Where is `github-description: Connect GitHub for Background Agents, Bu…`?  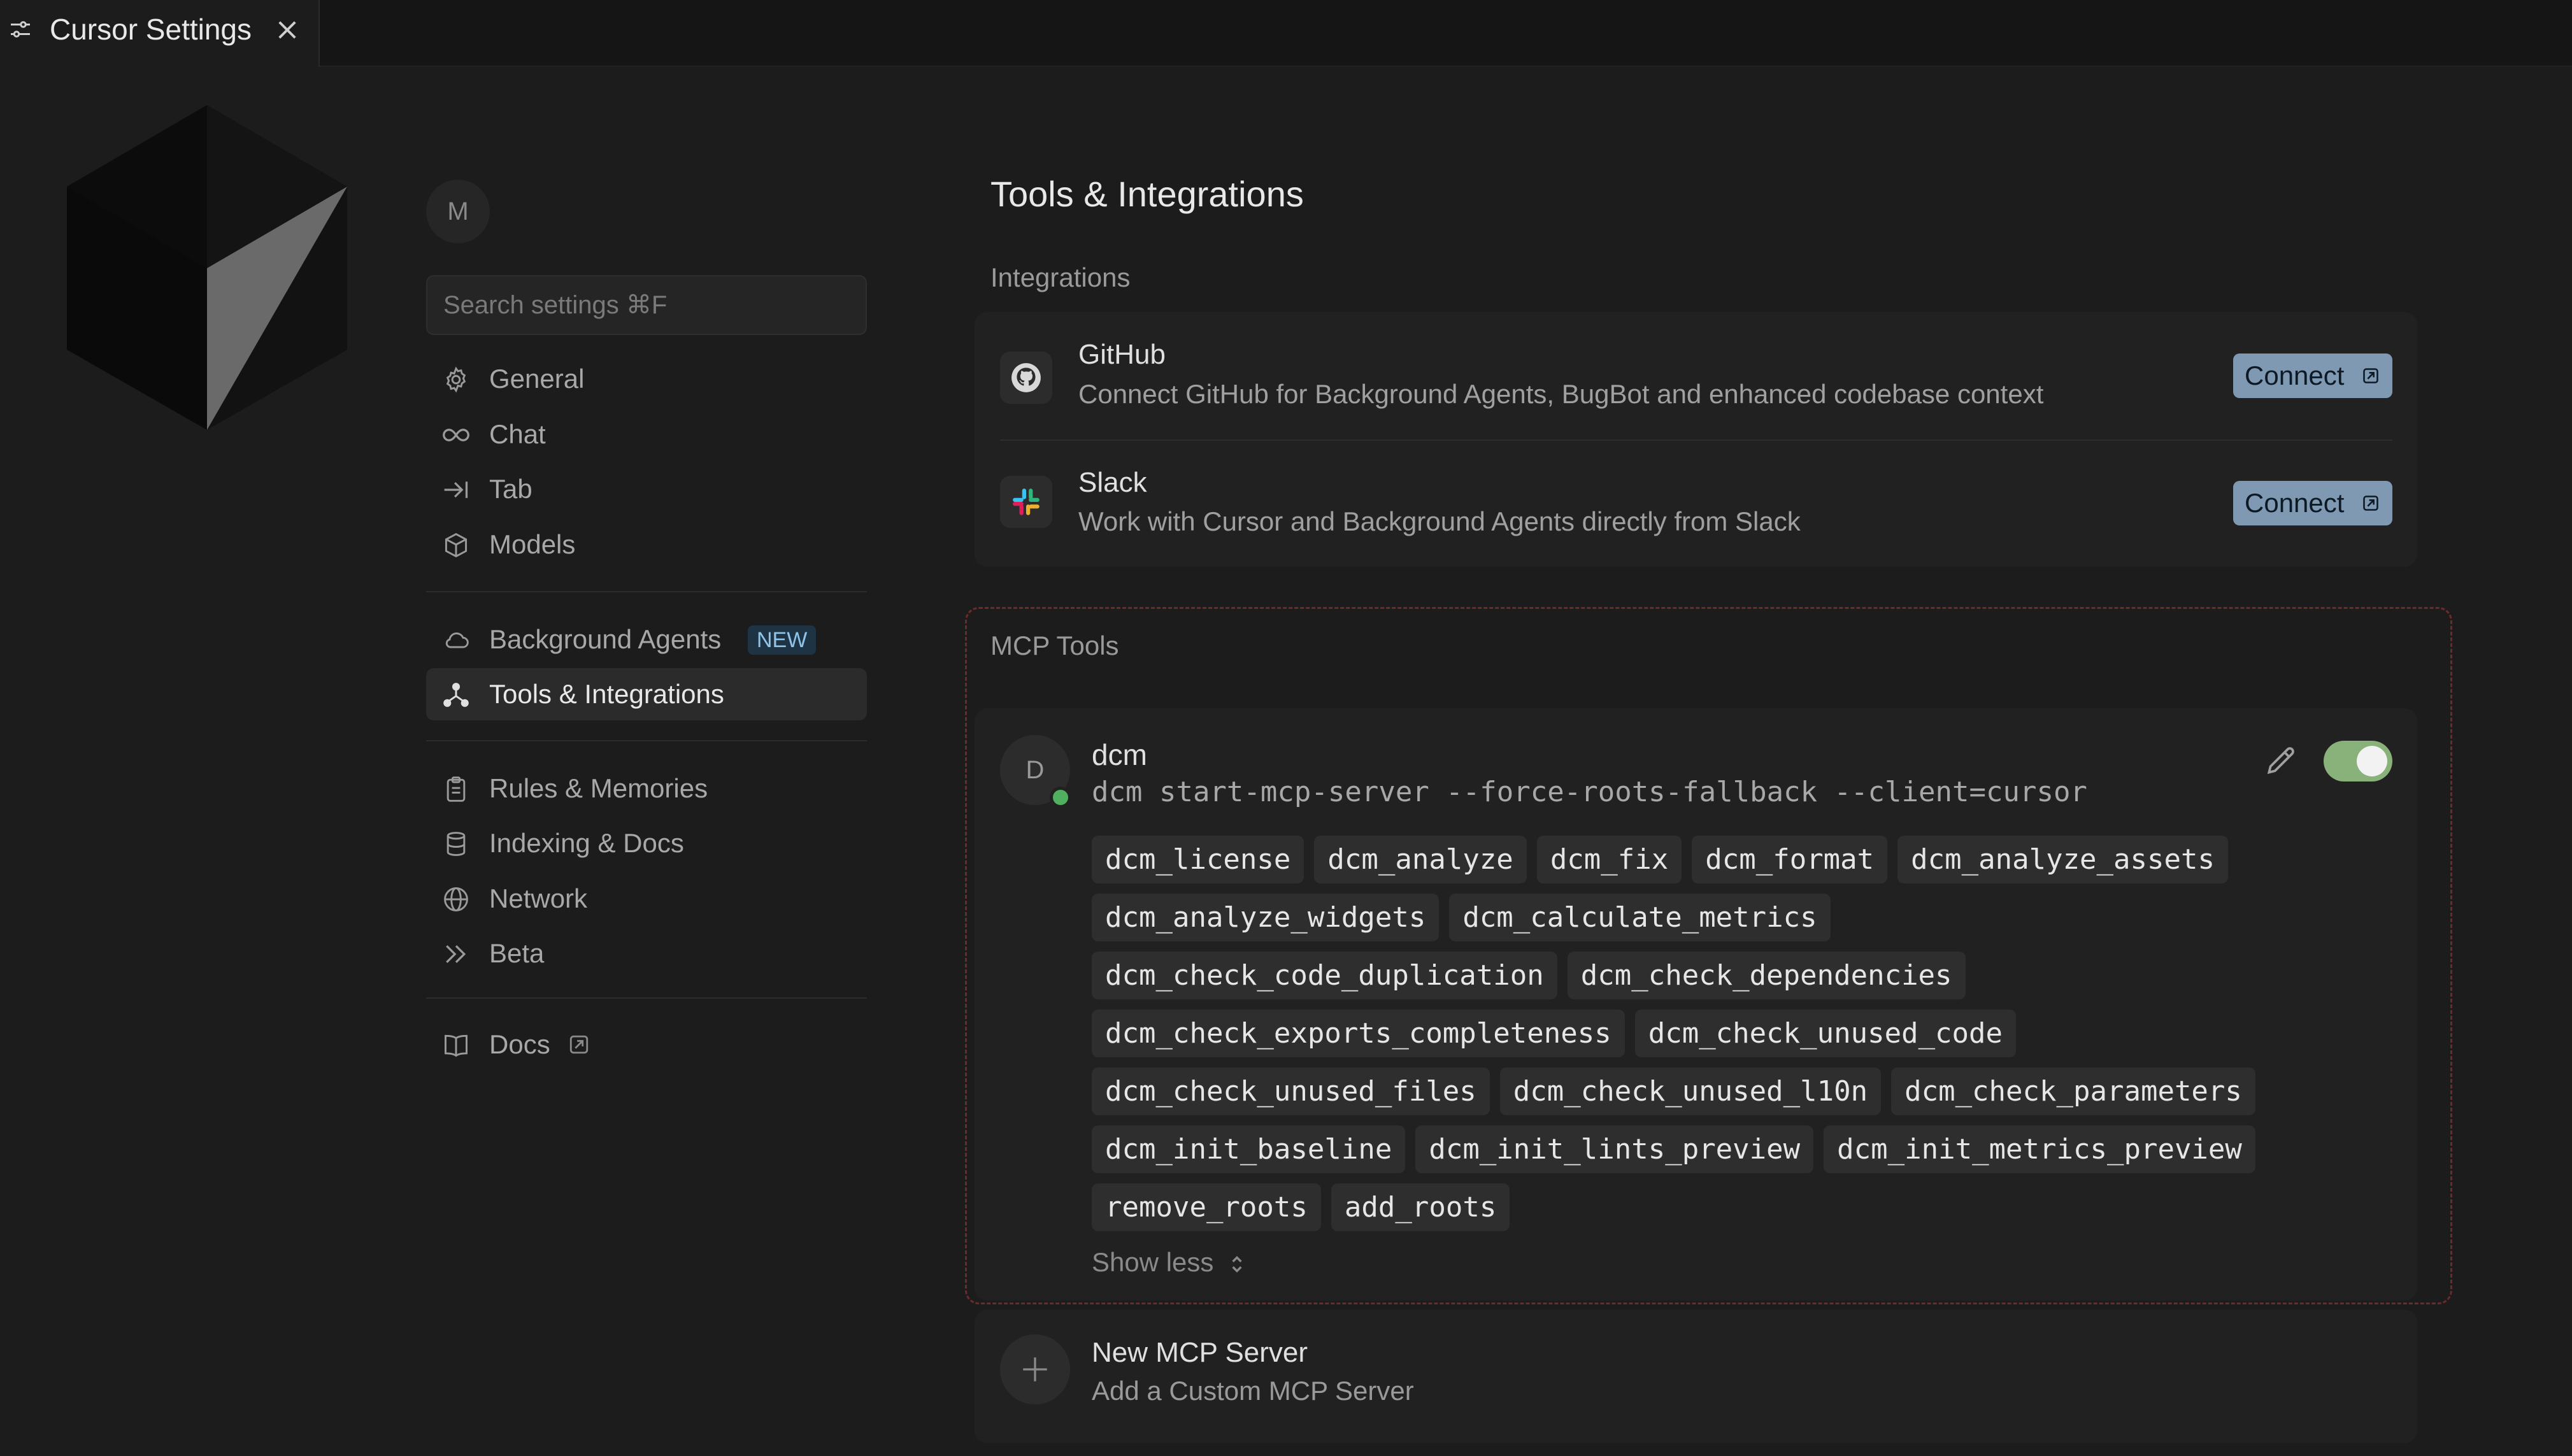 github-description: Connect GitHub for Background Agents, Bu… is located at coordinates (1561, 394).